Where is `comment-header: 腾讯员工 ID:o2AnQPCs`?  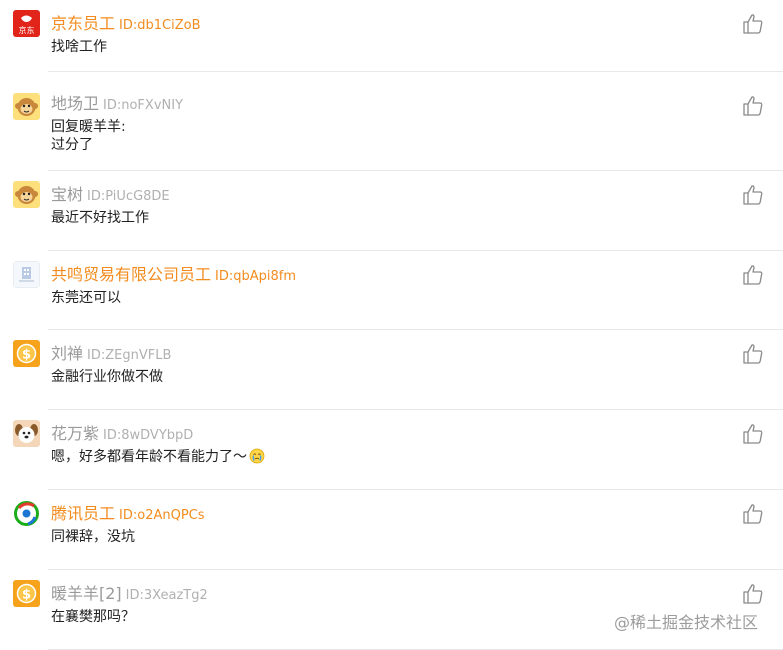 comment-header: 腾讯员工 ID:o2AnQPCs is located at coordinates (128, 512).